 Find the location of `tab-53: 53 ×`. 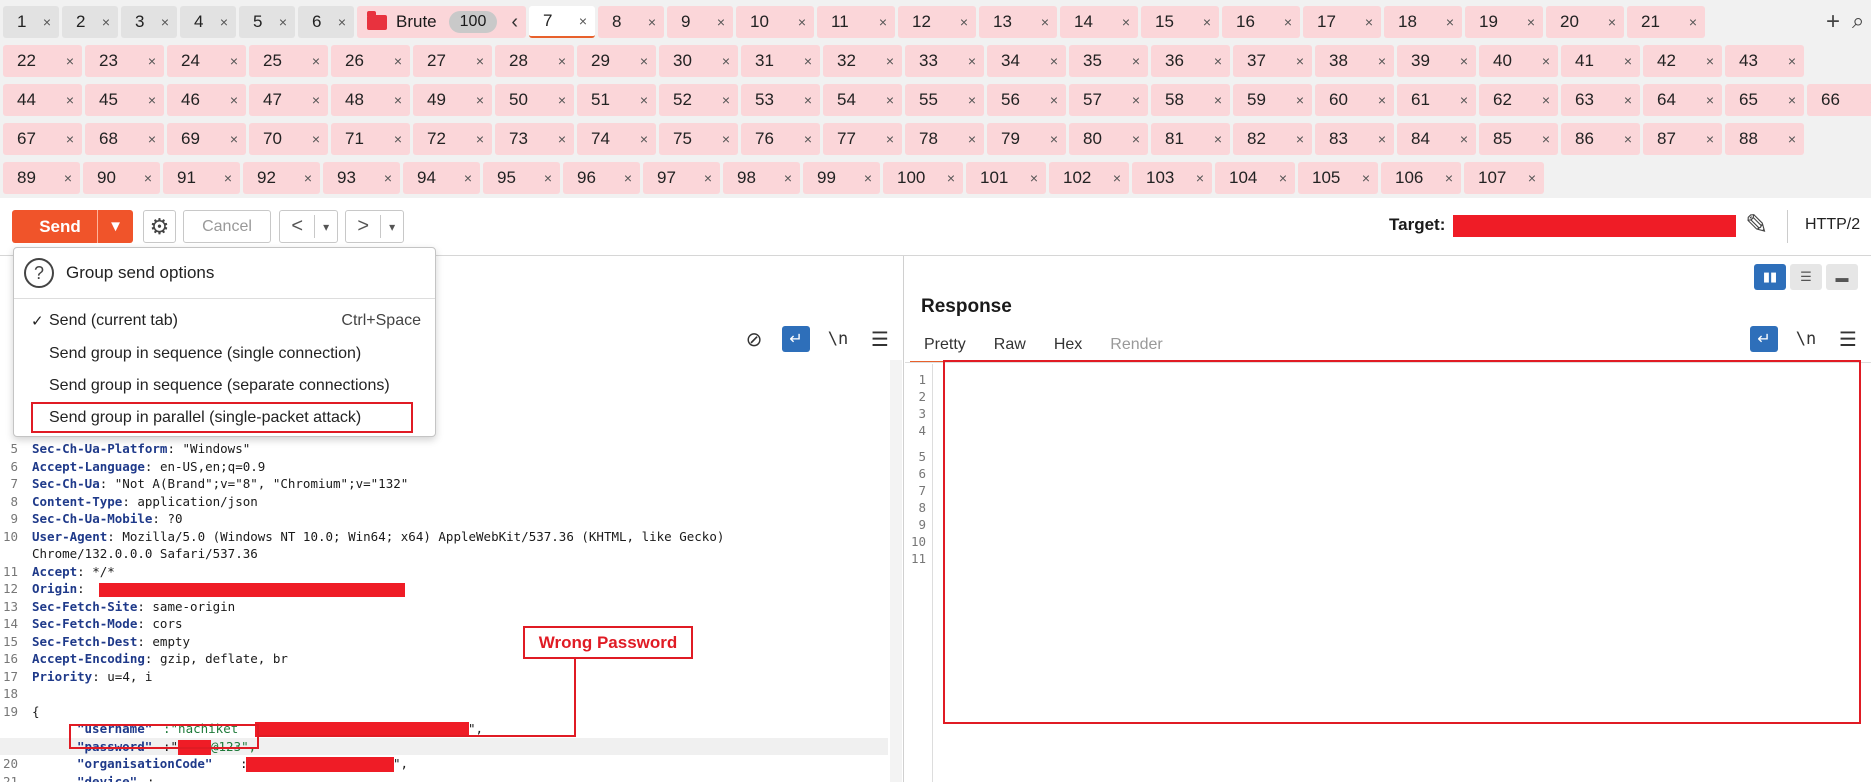

tab-53: 53 × is located at coordinates (780, 100).